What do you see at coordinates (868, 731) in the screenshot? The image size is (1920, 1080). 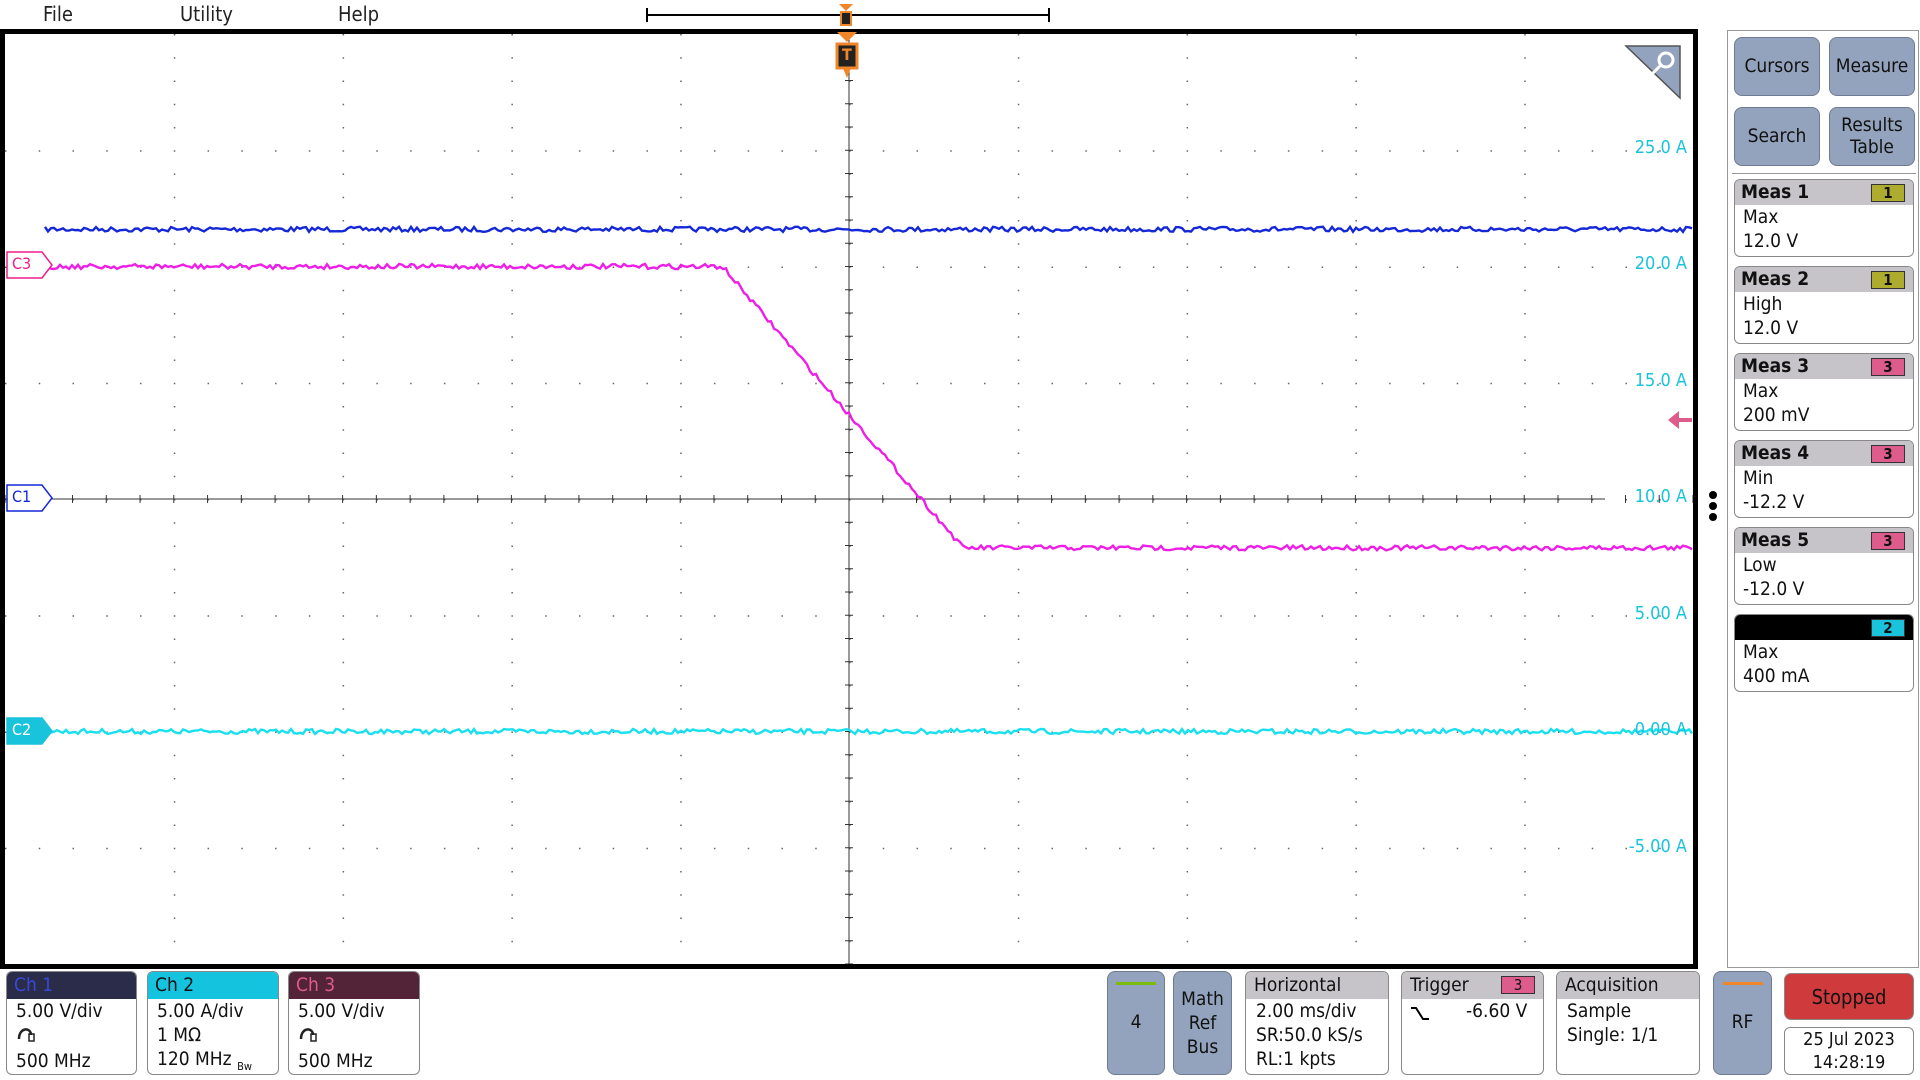 I see `ch2-trace` at bounding box center [868, 731].